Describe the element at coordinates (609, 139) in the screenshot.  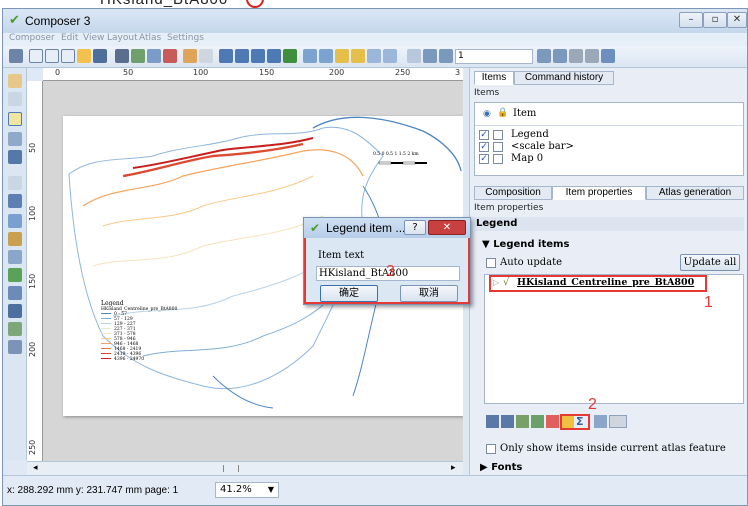
I see `items-list: ◉ 🔒 Item ✓ Legend ✓ <scale bar> ✓ Map 0` at that location.